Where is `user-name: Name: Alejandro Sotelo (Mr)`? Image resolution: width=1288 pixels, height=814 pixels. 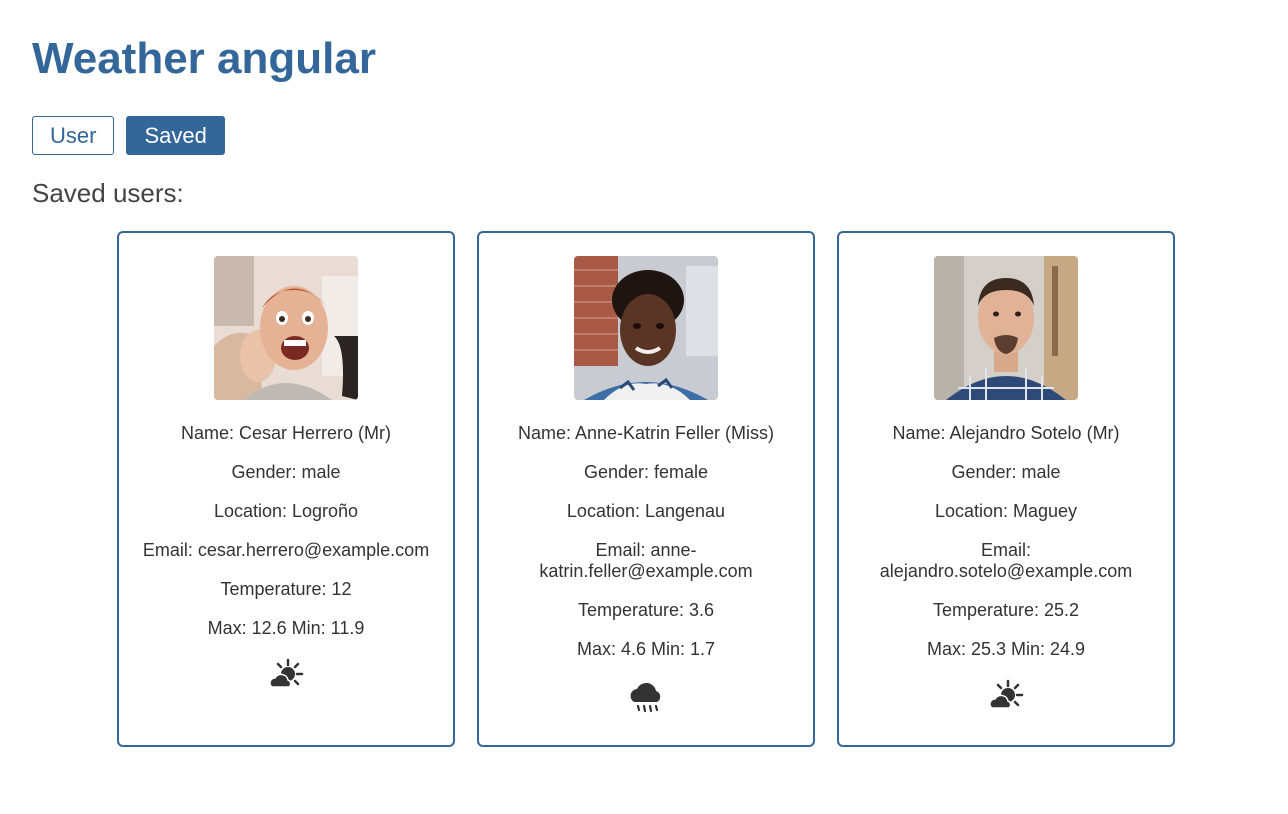
user-name: Name: Alejandro Sotelo (Mr) is located at coordinates (1006, 433).